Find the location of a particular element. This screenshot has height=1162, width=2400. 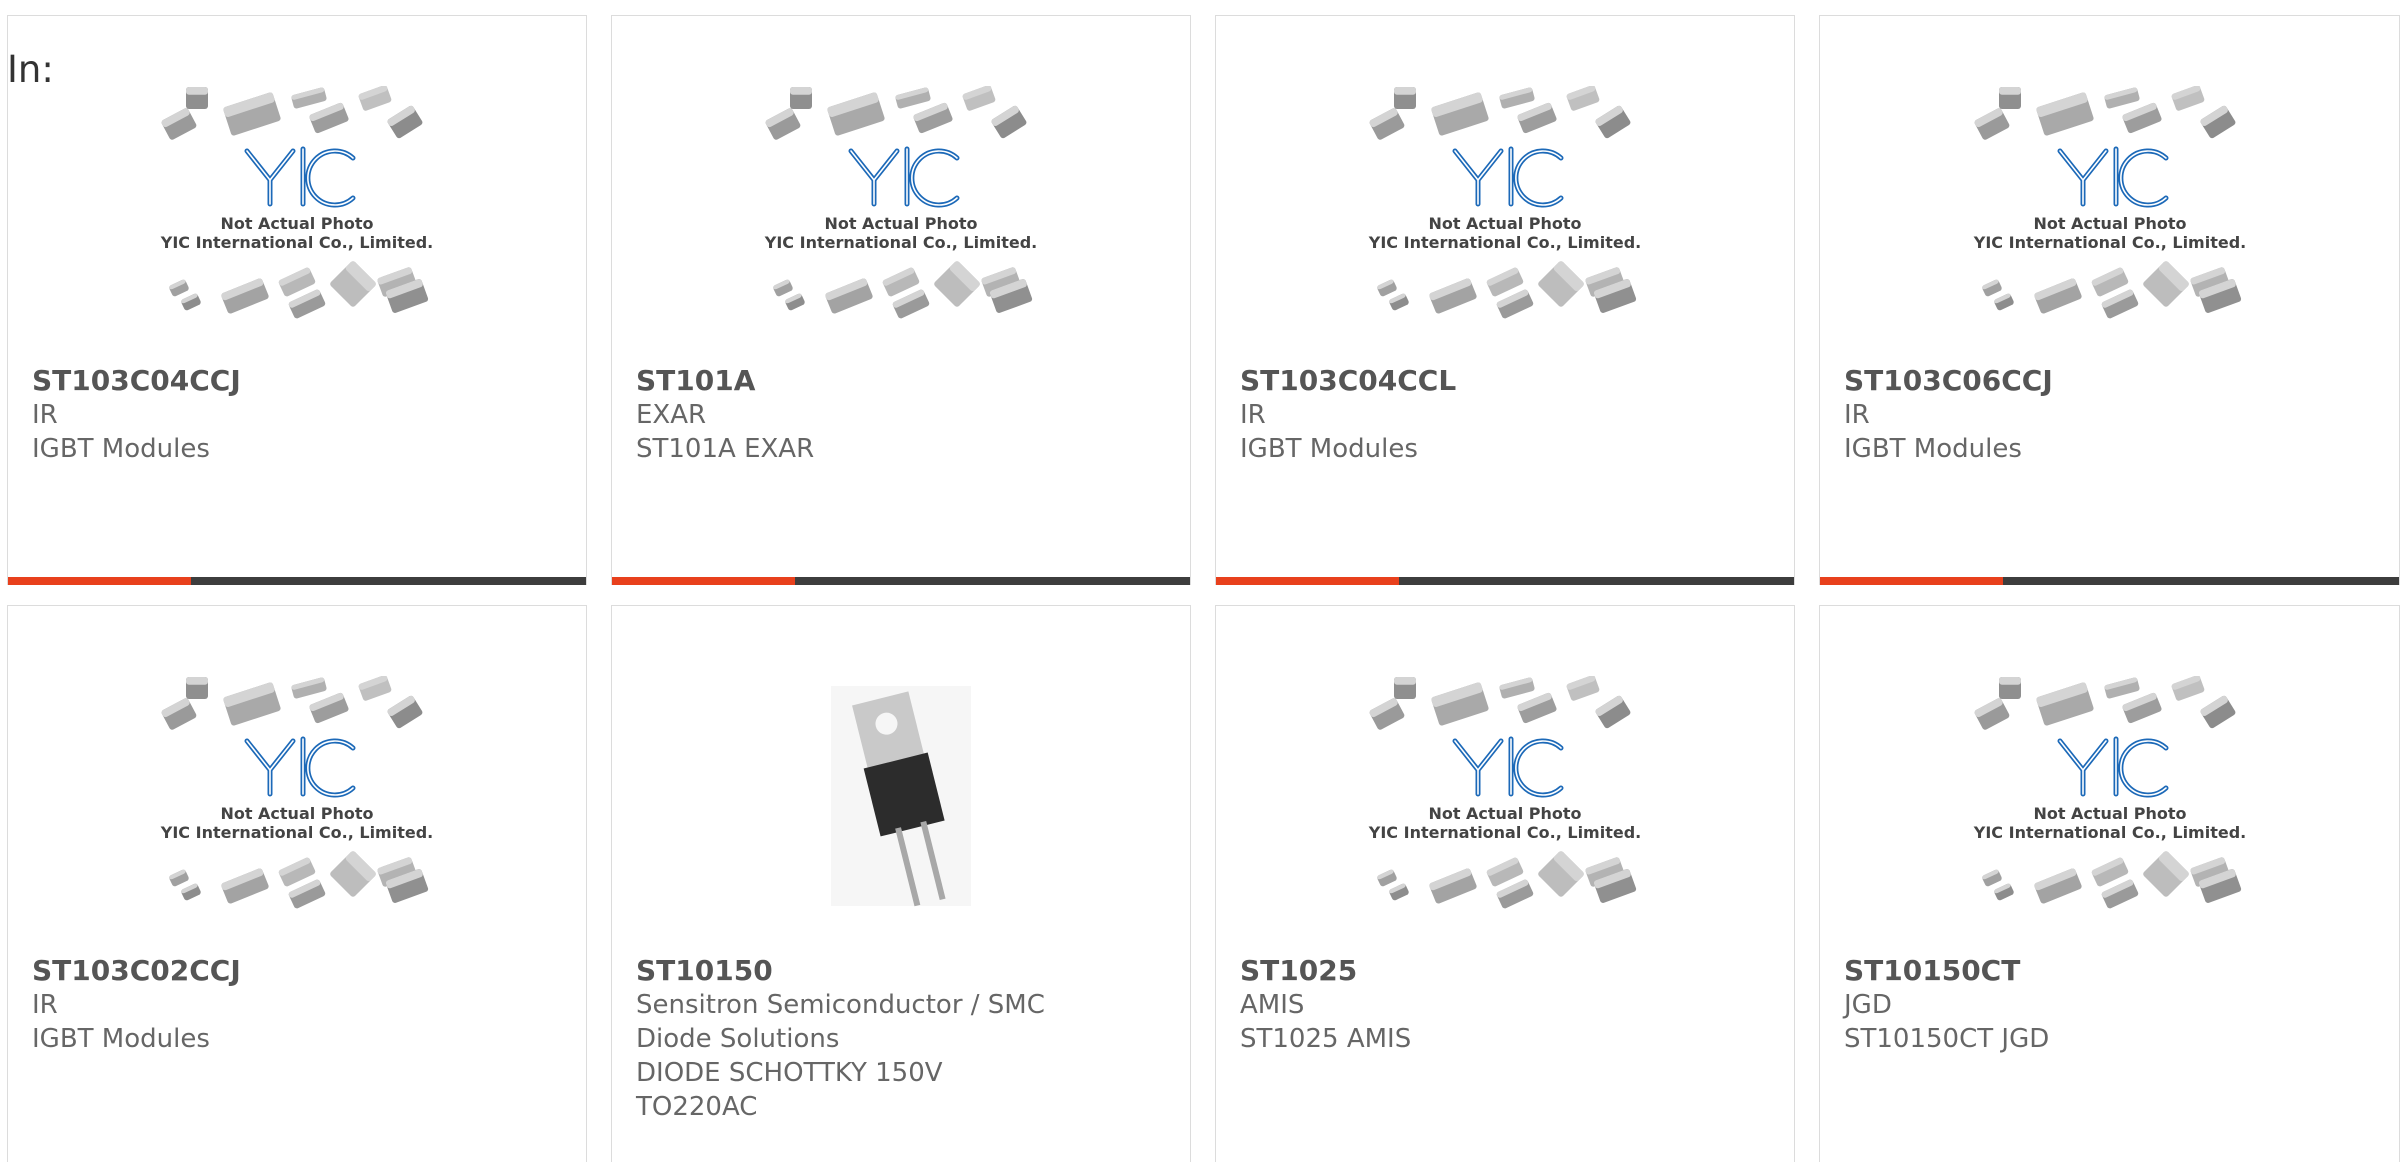

product-info: ST10150CT JGD ST10150CT JGD is located at coordinates (2111, 1005).